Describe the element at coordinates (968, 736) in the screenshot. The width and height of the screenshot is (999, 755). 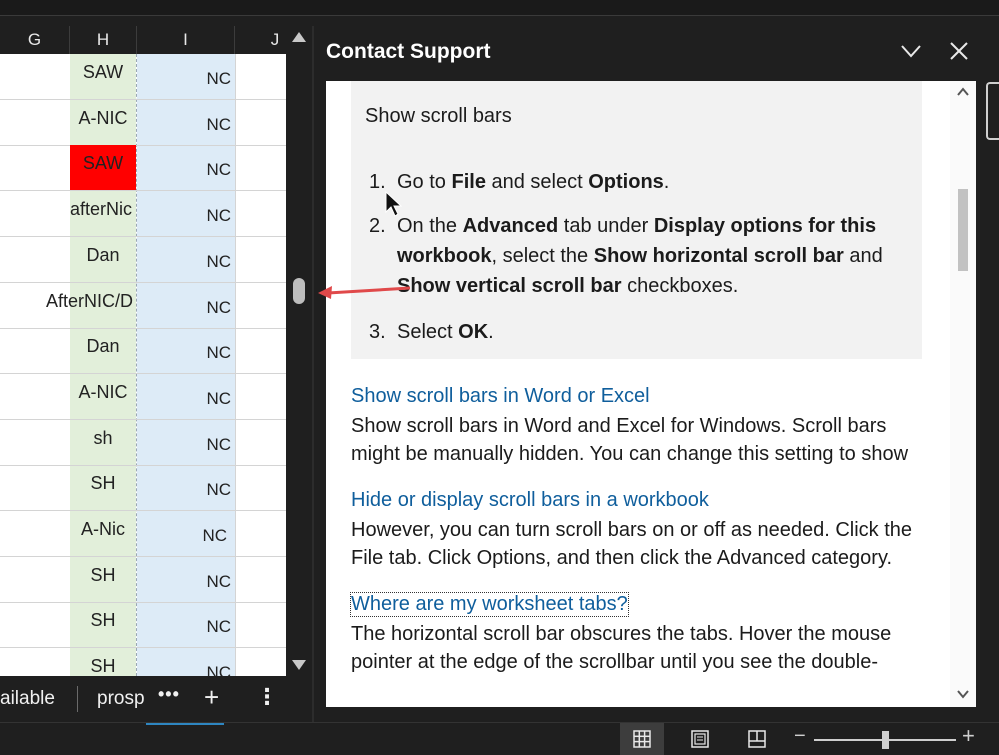
I see `zoom-in-button: +` at that location.